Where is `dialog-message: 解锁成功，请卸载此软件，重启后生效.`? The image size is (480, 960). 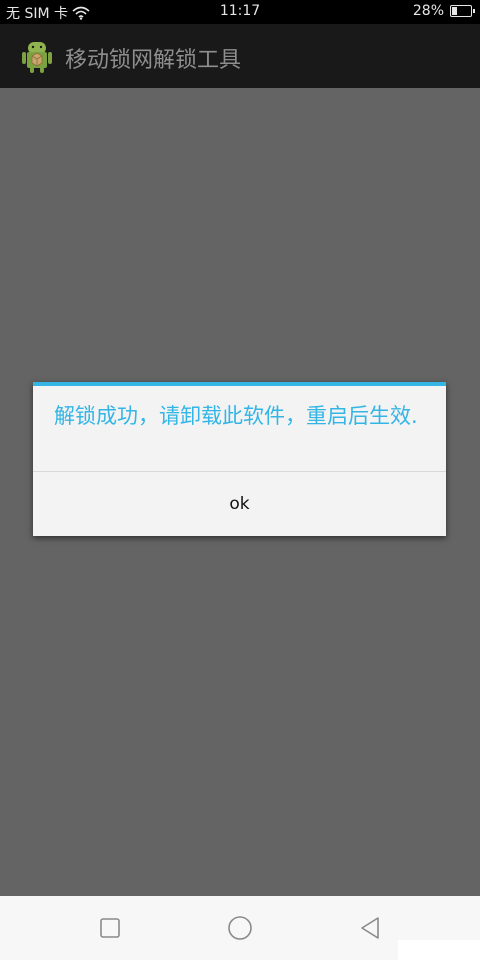 dialog-message: 解锁成功，请卸载此软件，重启后生效. is located at coordinates (236, 416).